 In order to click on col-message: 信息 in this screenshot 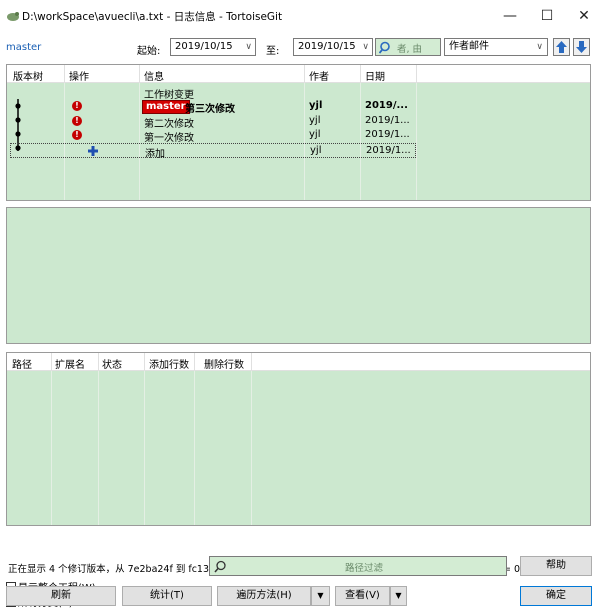, I will do `click(154, 75)`.